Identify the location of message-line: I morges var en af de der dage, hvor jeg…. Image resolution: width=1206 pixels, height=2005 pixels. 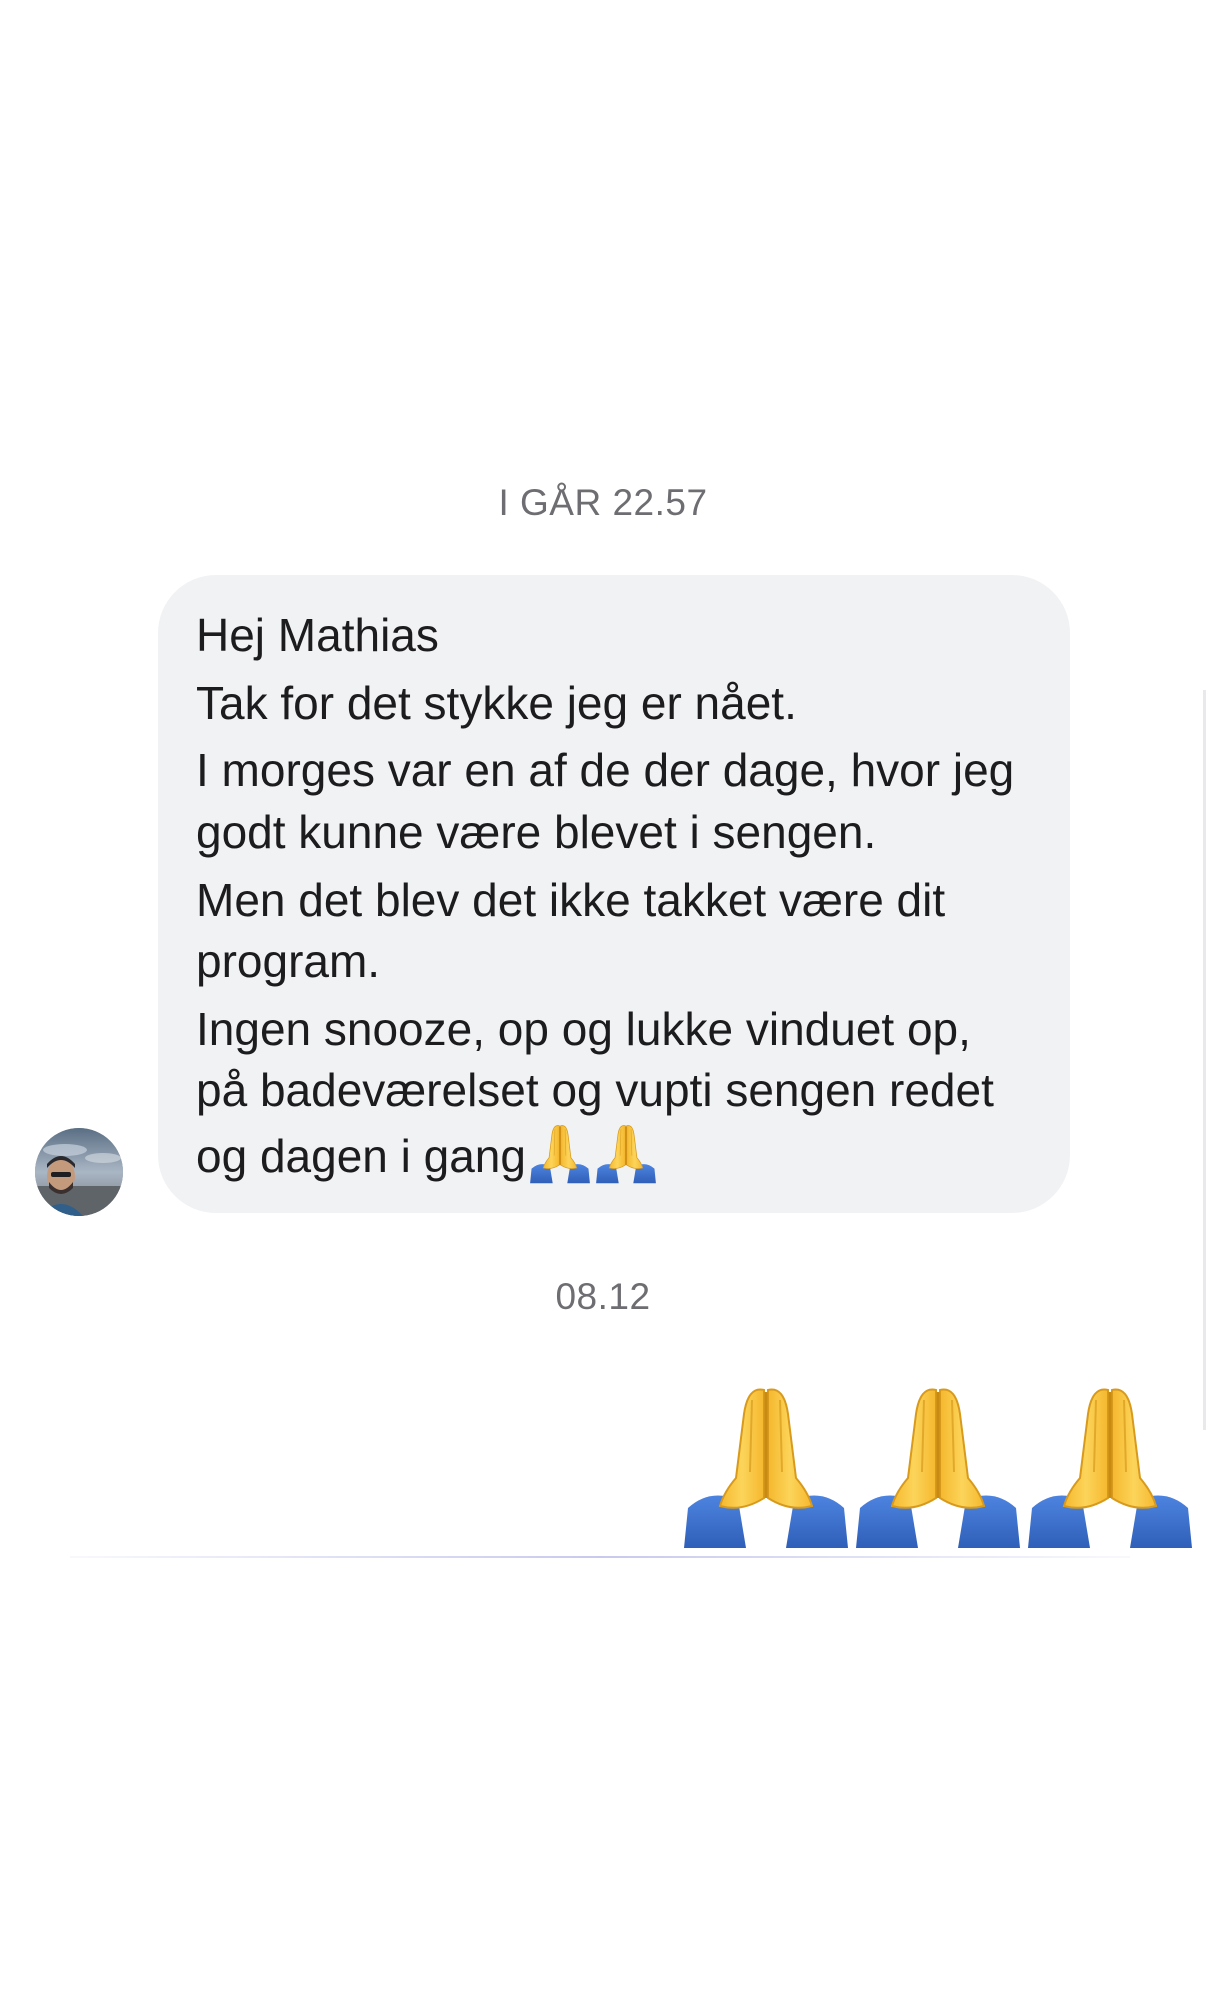
(605, 801).